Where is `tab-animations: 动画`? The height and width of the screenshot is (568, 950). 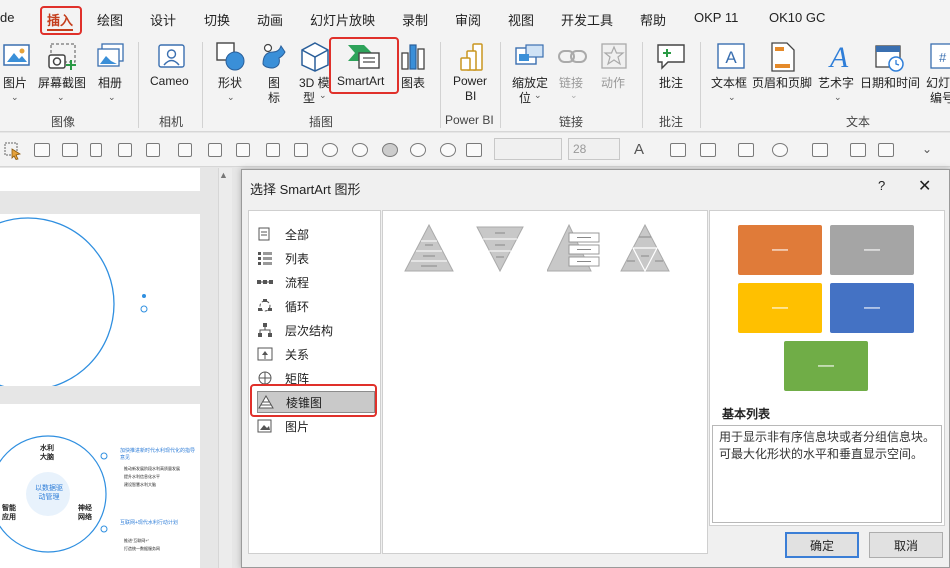
tab-animations: 动画 is located at coordinates (270, 19).